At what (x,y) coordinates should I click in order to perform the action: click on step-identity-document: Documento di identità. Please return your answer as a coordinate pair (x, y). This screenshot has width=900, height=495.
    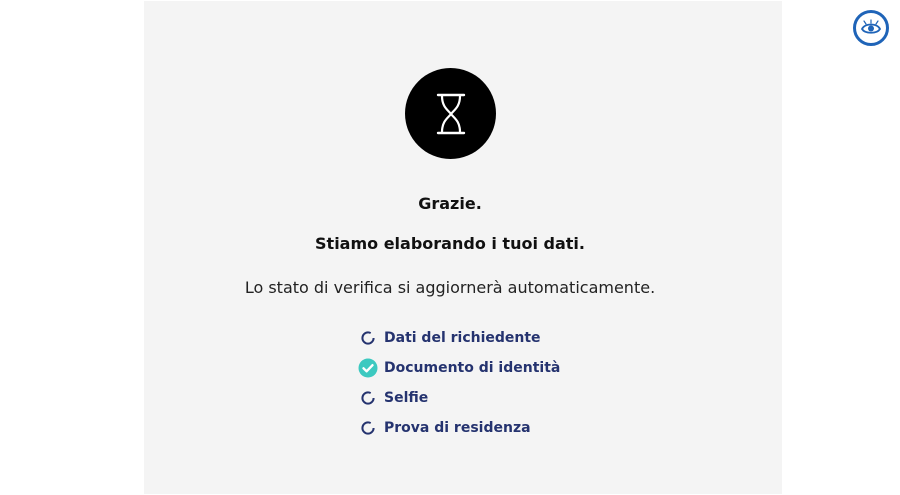
    Looking at the image, I should click on (459, 368).